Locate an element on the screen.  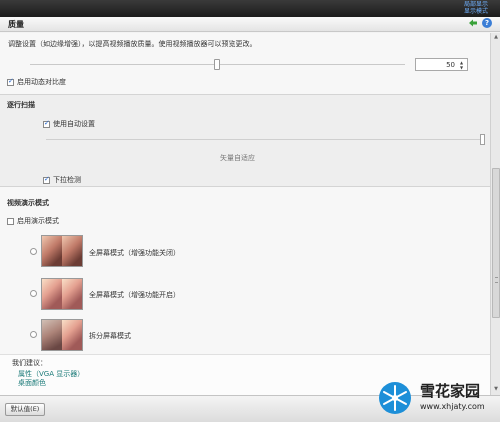
demo-option-2-radio is located at coordinates (33, 293).